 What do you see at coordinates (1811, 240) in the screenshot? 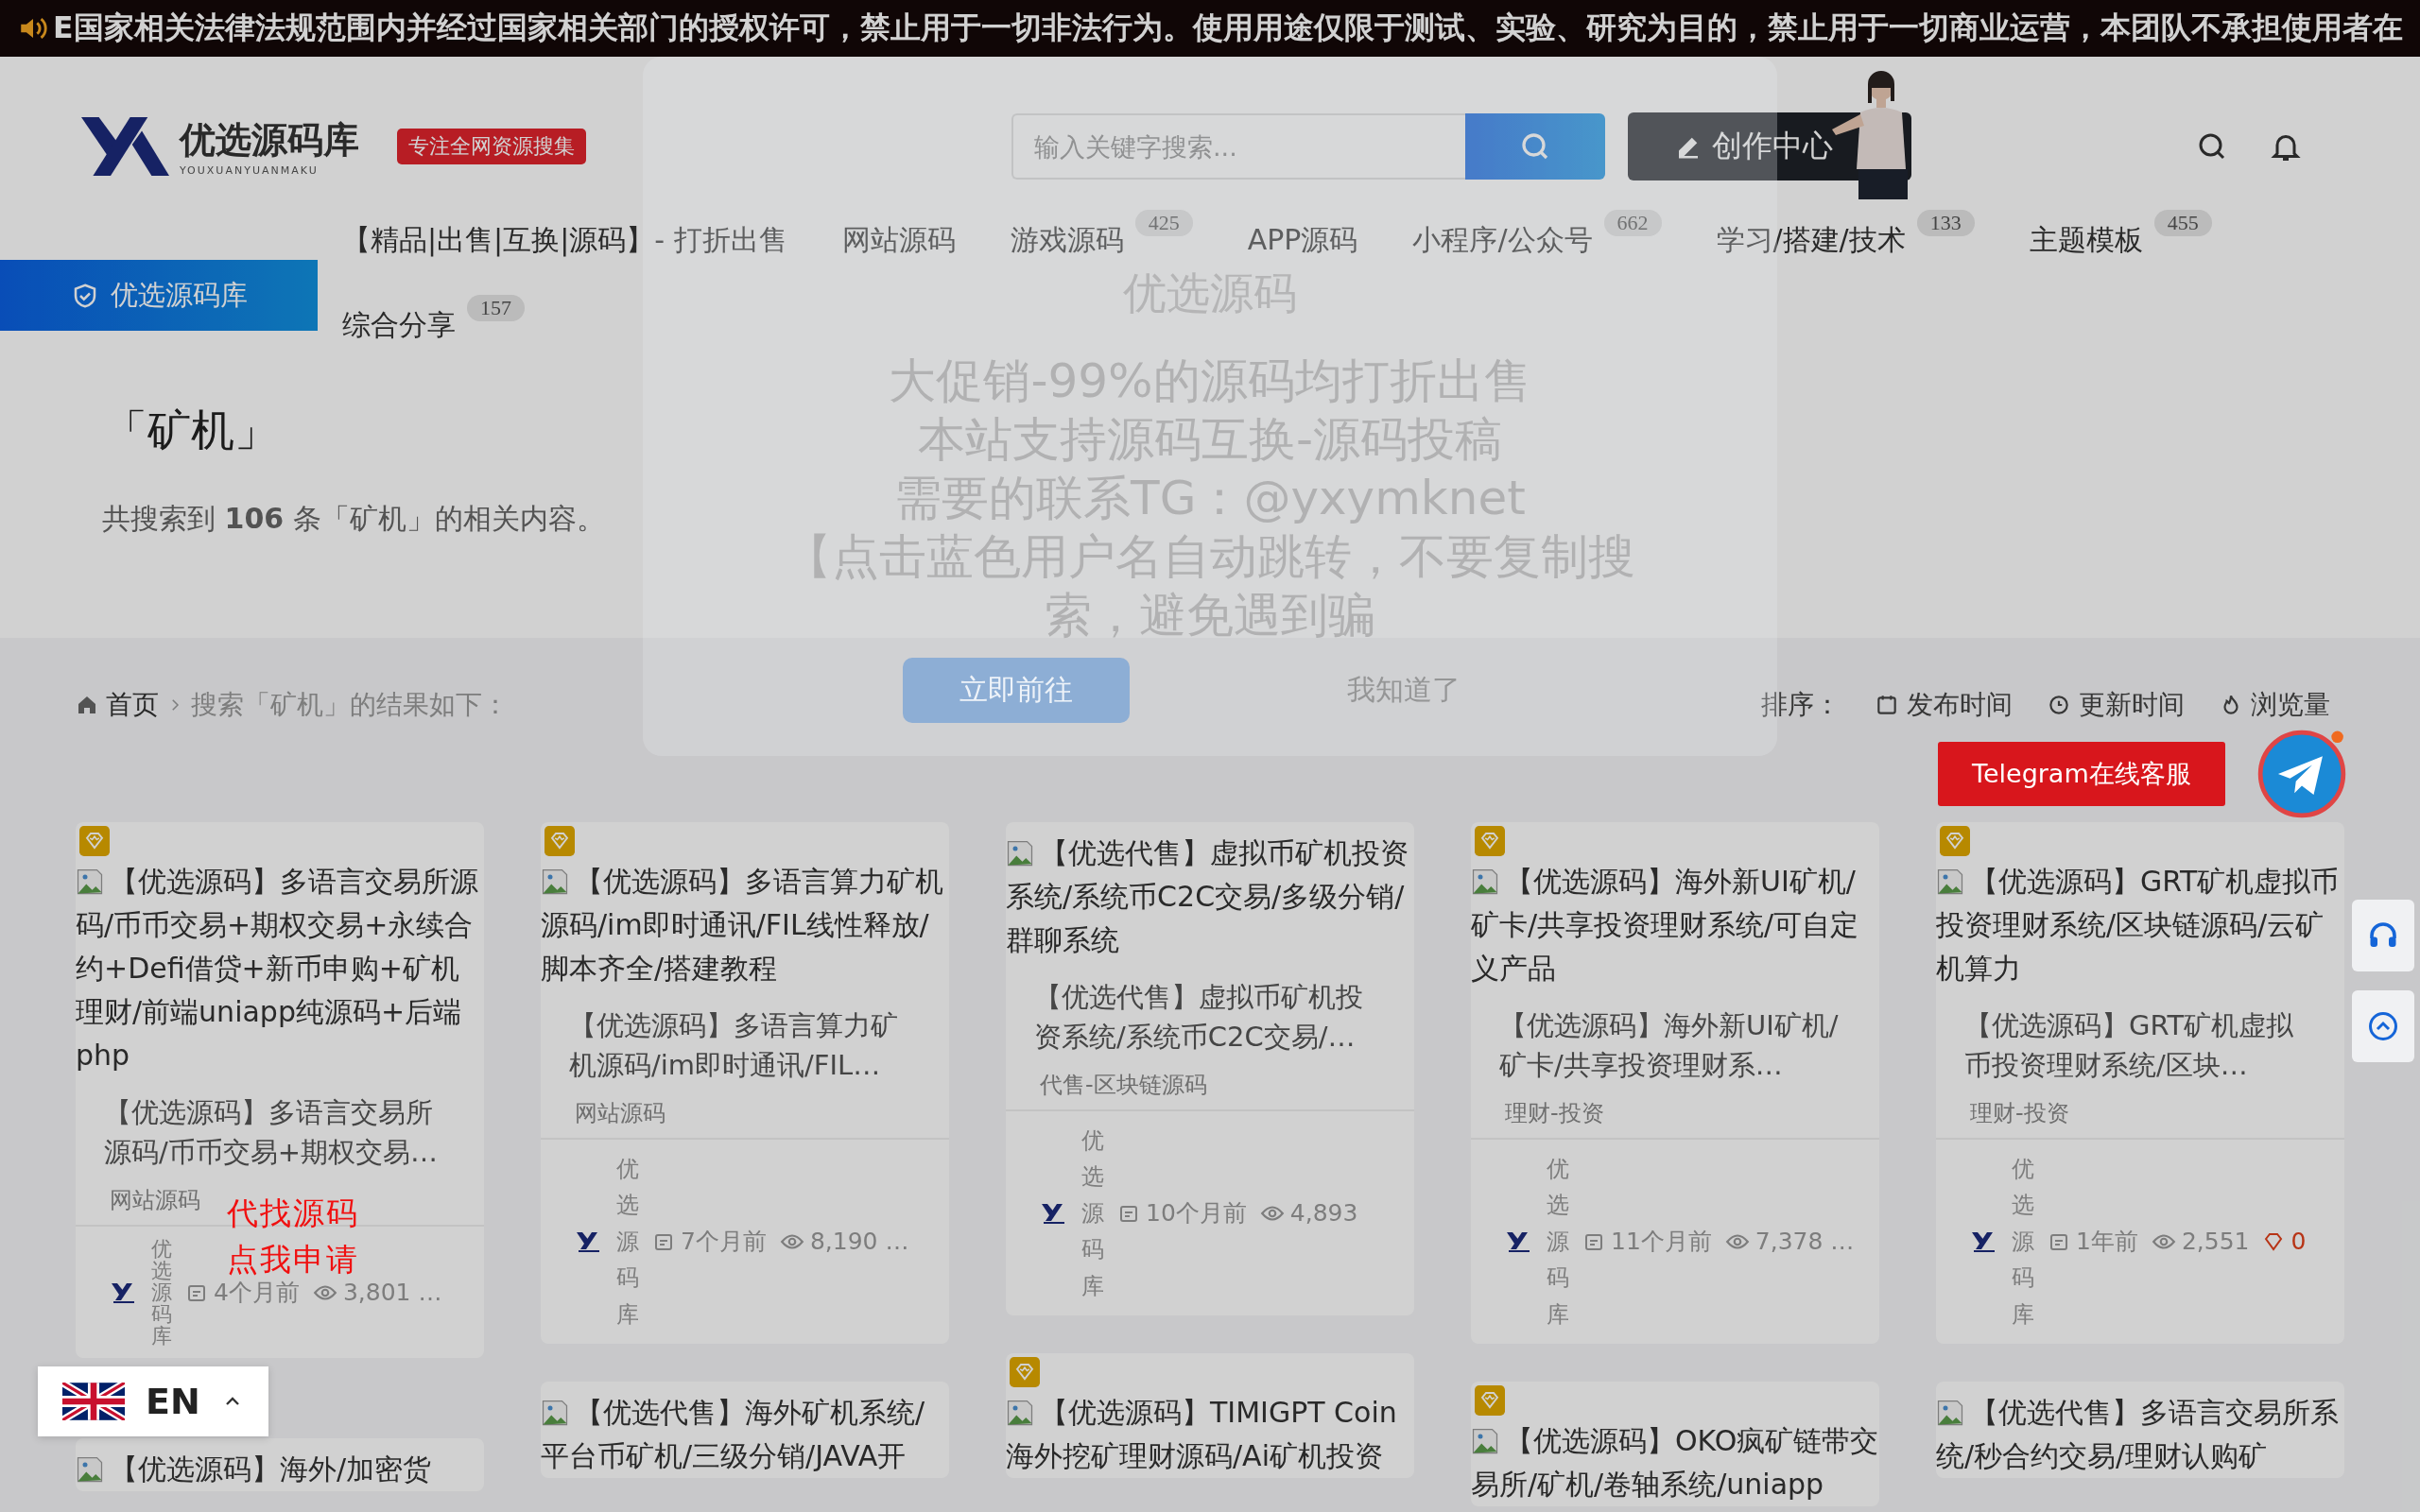
I see `nav-link: 学习/搭建/技术` at bounding box center [1811, 240].